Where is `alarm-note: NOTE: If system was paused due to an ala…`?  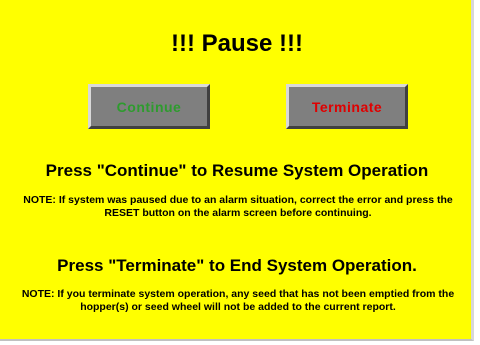 alarm-note: NOTE: If system was paused due to an ala… is located at coordinates (238, 206).